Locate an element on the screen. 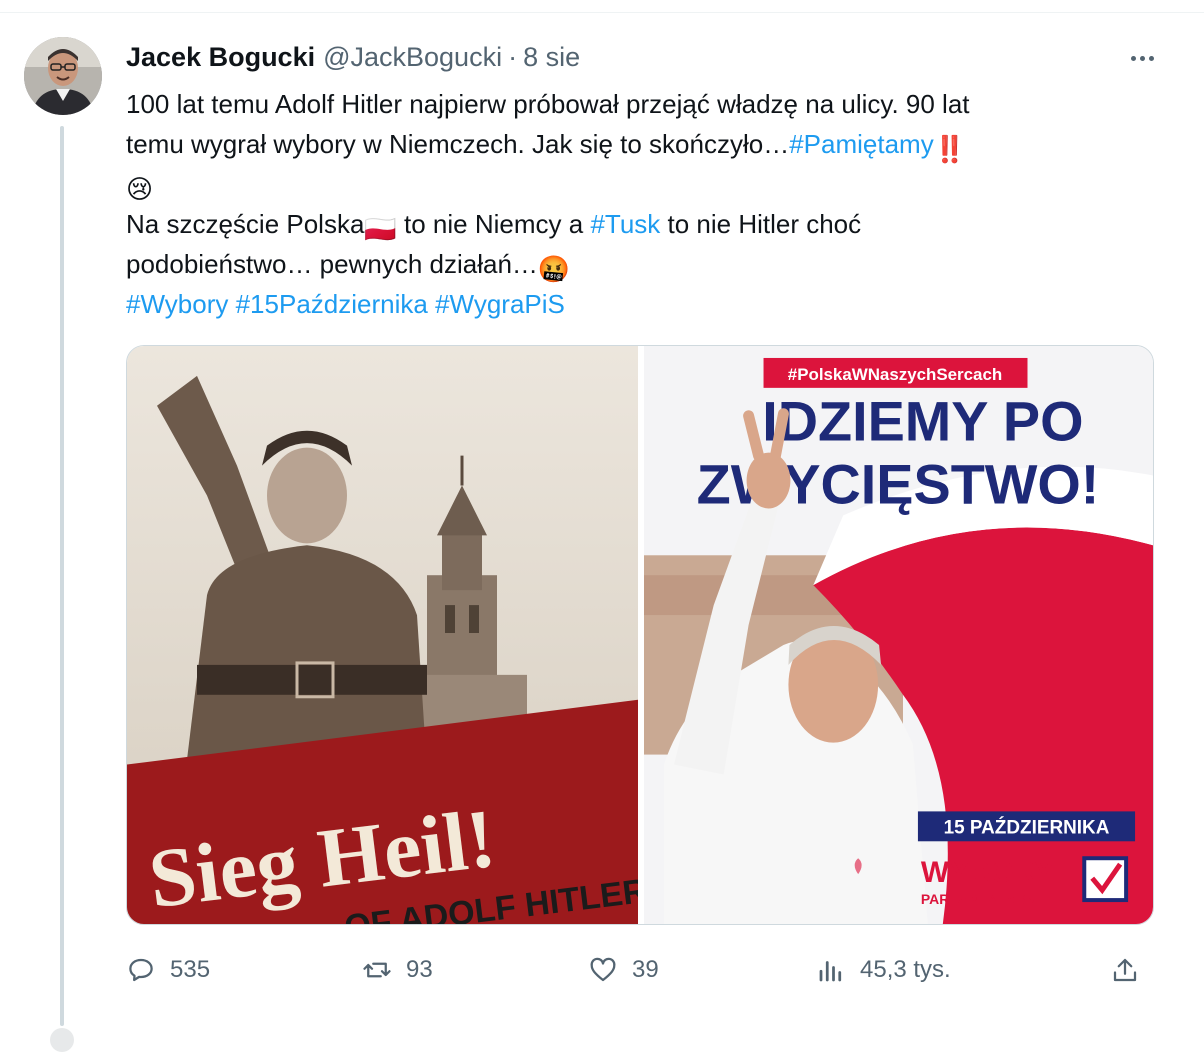  avatar is located at coordinates (63, 76).